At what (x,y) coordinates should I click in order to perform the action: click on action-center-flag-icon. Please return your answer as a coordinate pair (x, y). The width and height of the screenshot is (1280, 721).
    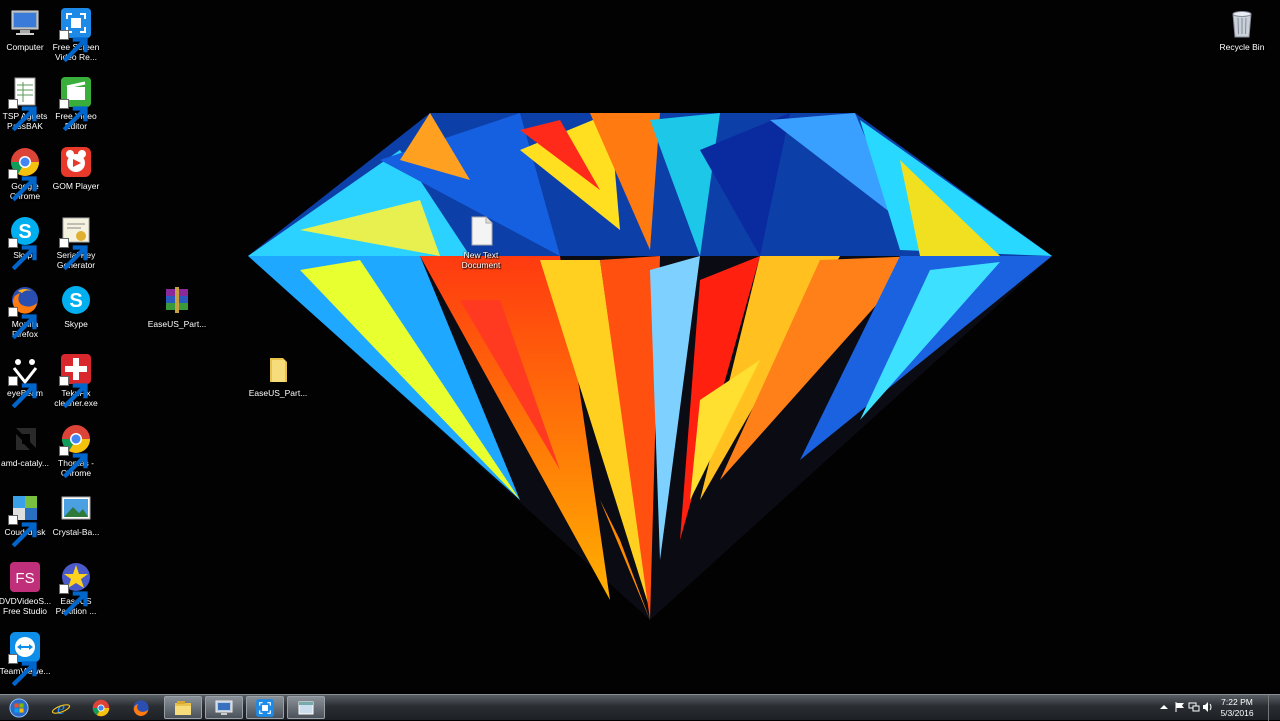
    Looking at the image, I should click on (1180, 707).